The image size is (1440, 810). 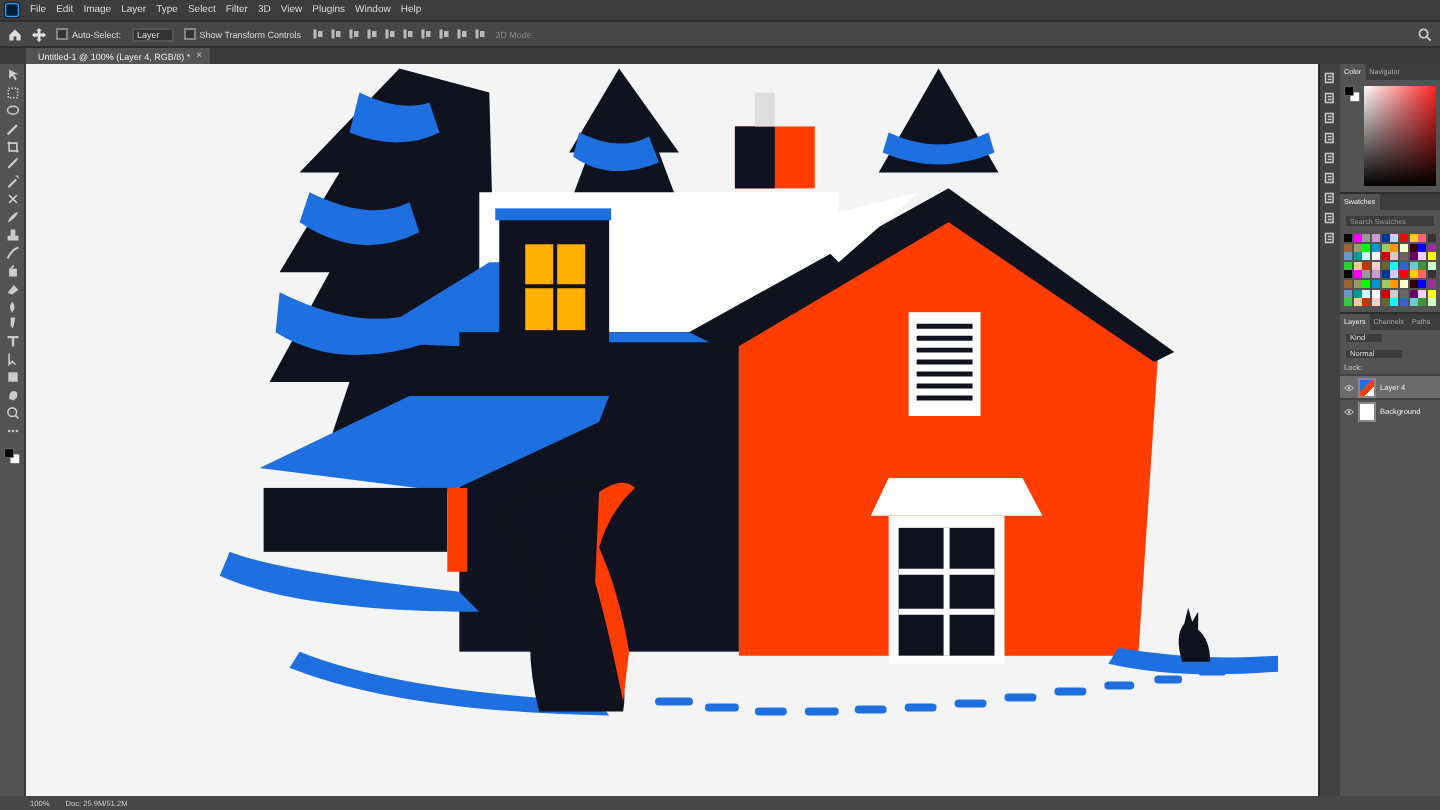 What do you see at coordinates (12, 181) in the screenshot?
I see `brush-icon` at bounding box center [12, 181].